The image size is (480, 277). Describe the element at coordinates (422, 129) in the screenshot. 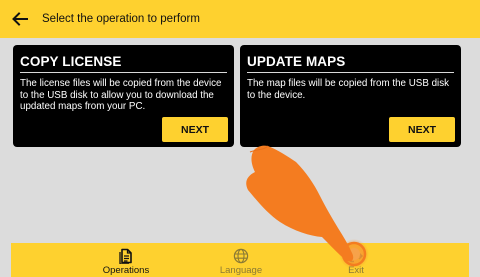

I see `update-maps-next-button: NEXT` at that location.